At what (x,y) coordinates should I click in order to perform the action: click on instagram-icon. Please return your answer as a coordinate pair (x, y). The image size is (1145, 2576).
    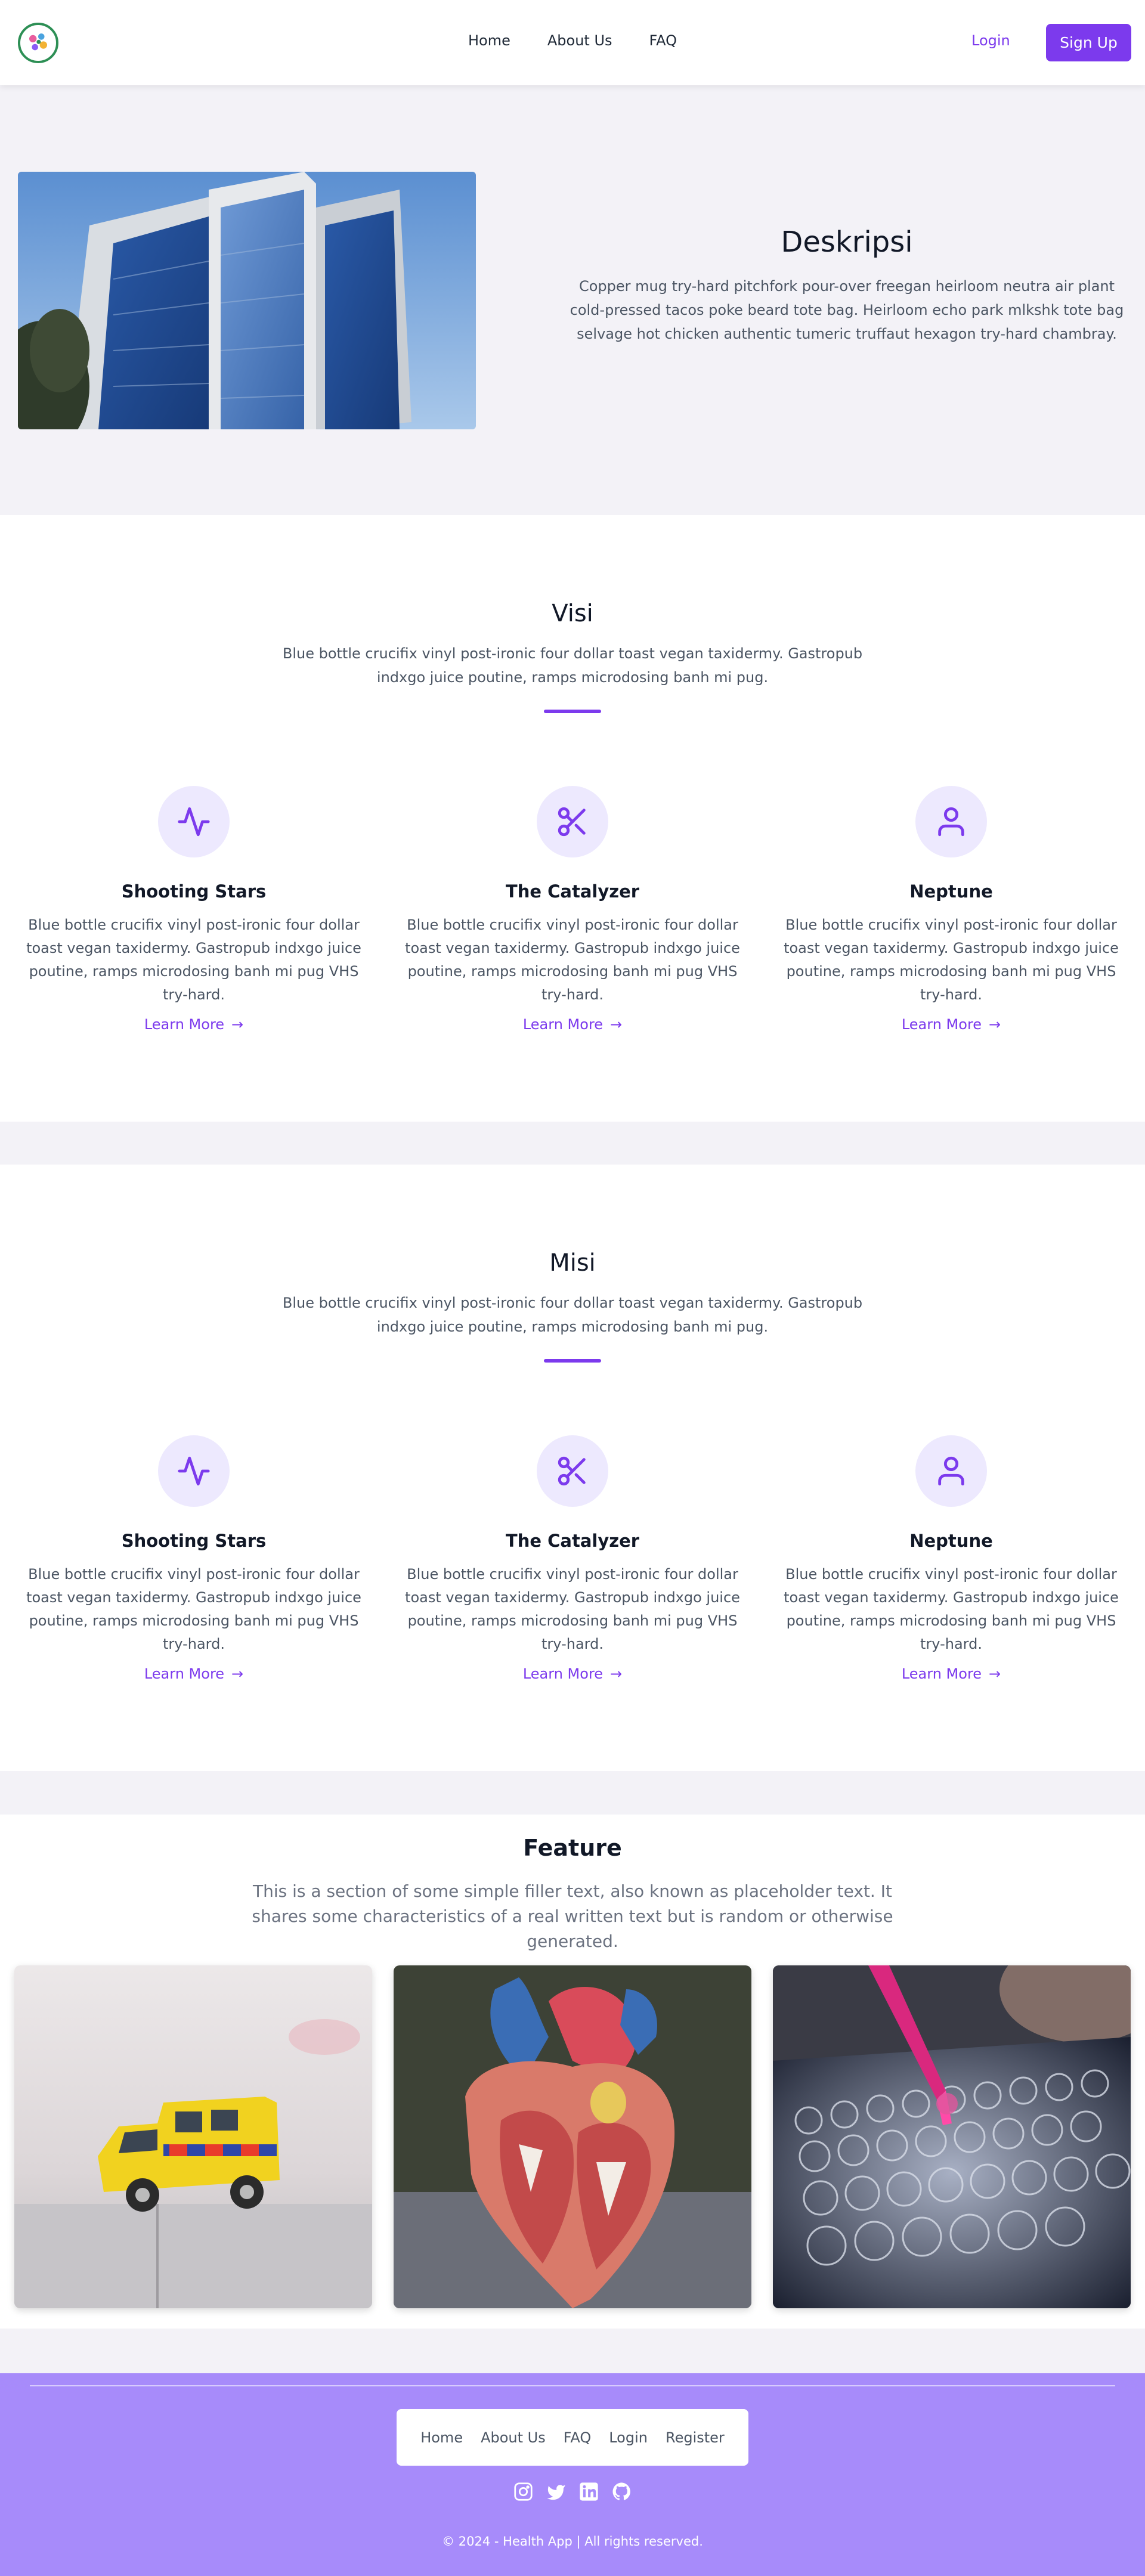
    Looking at the image, I should click on (523, 2492).